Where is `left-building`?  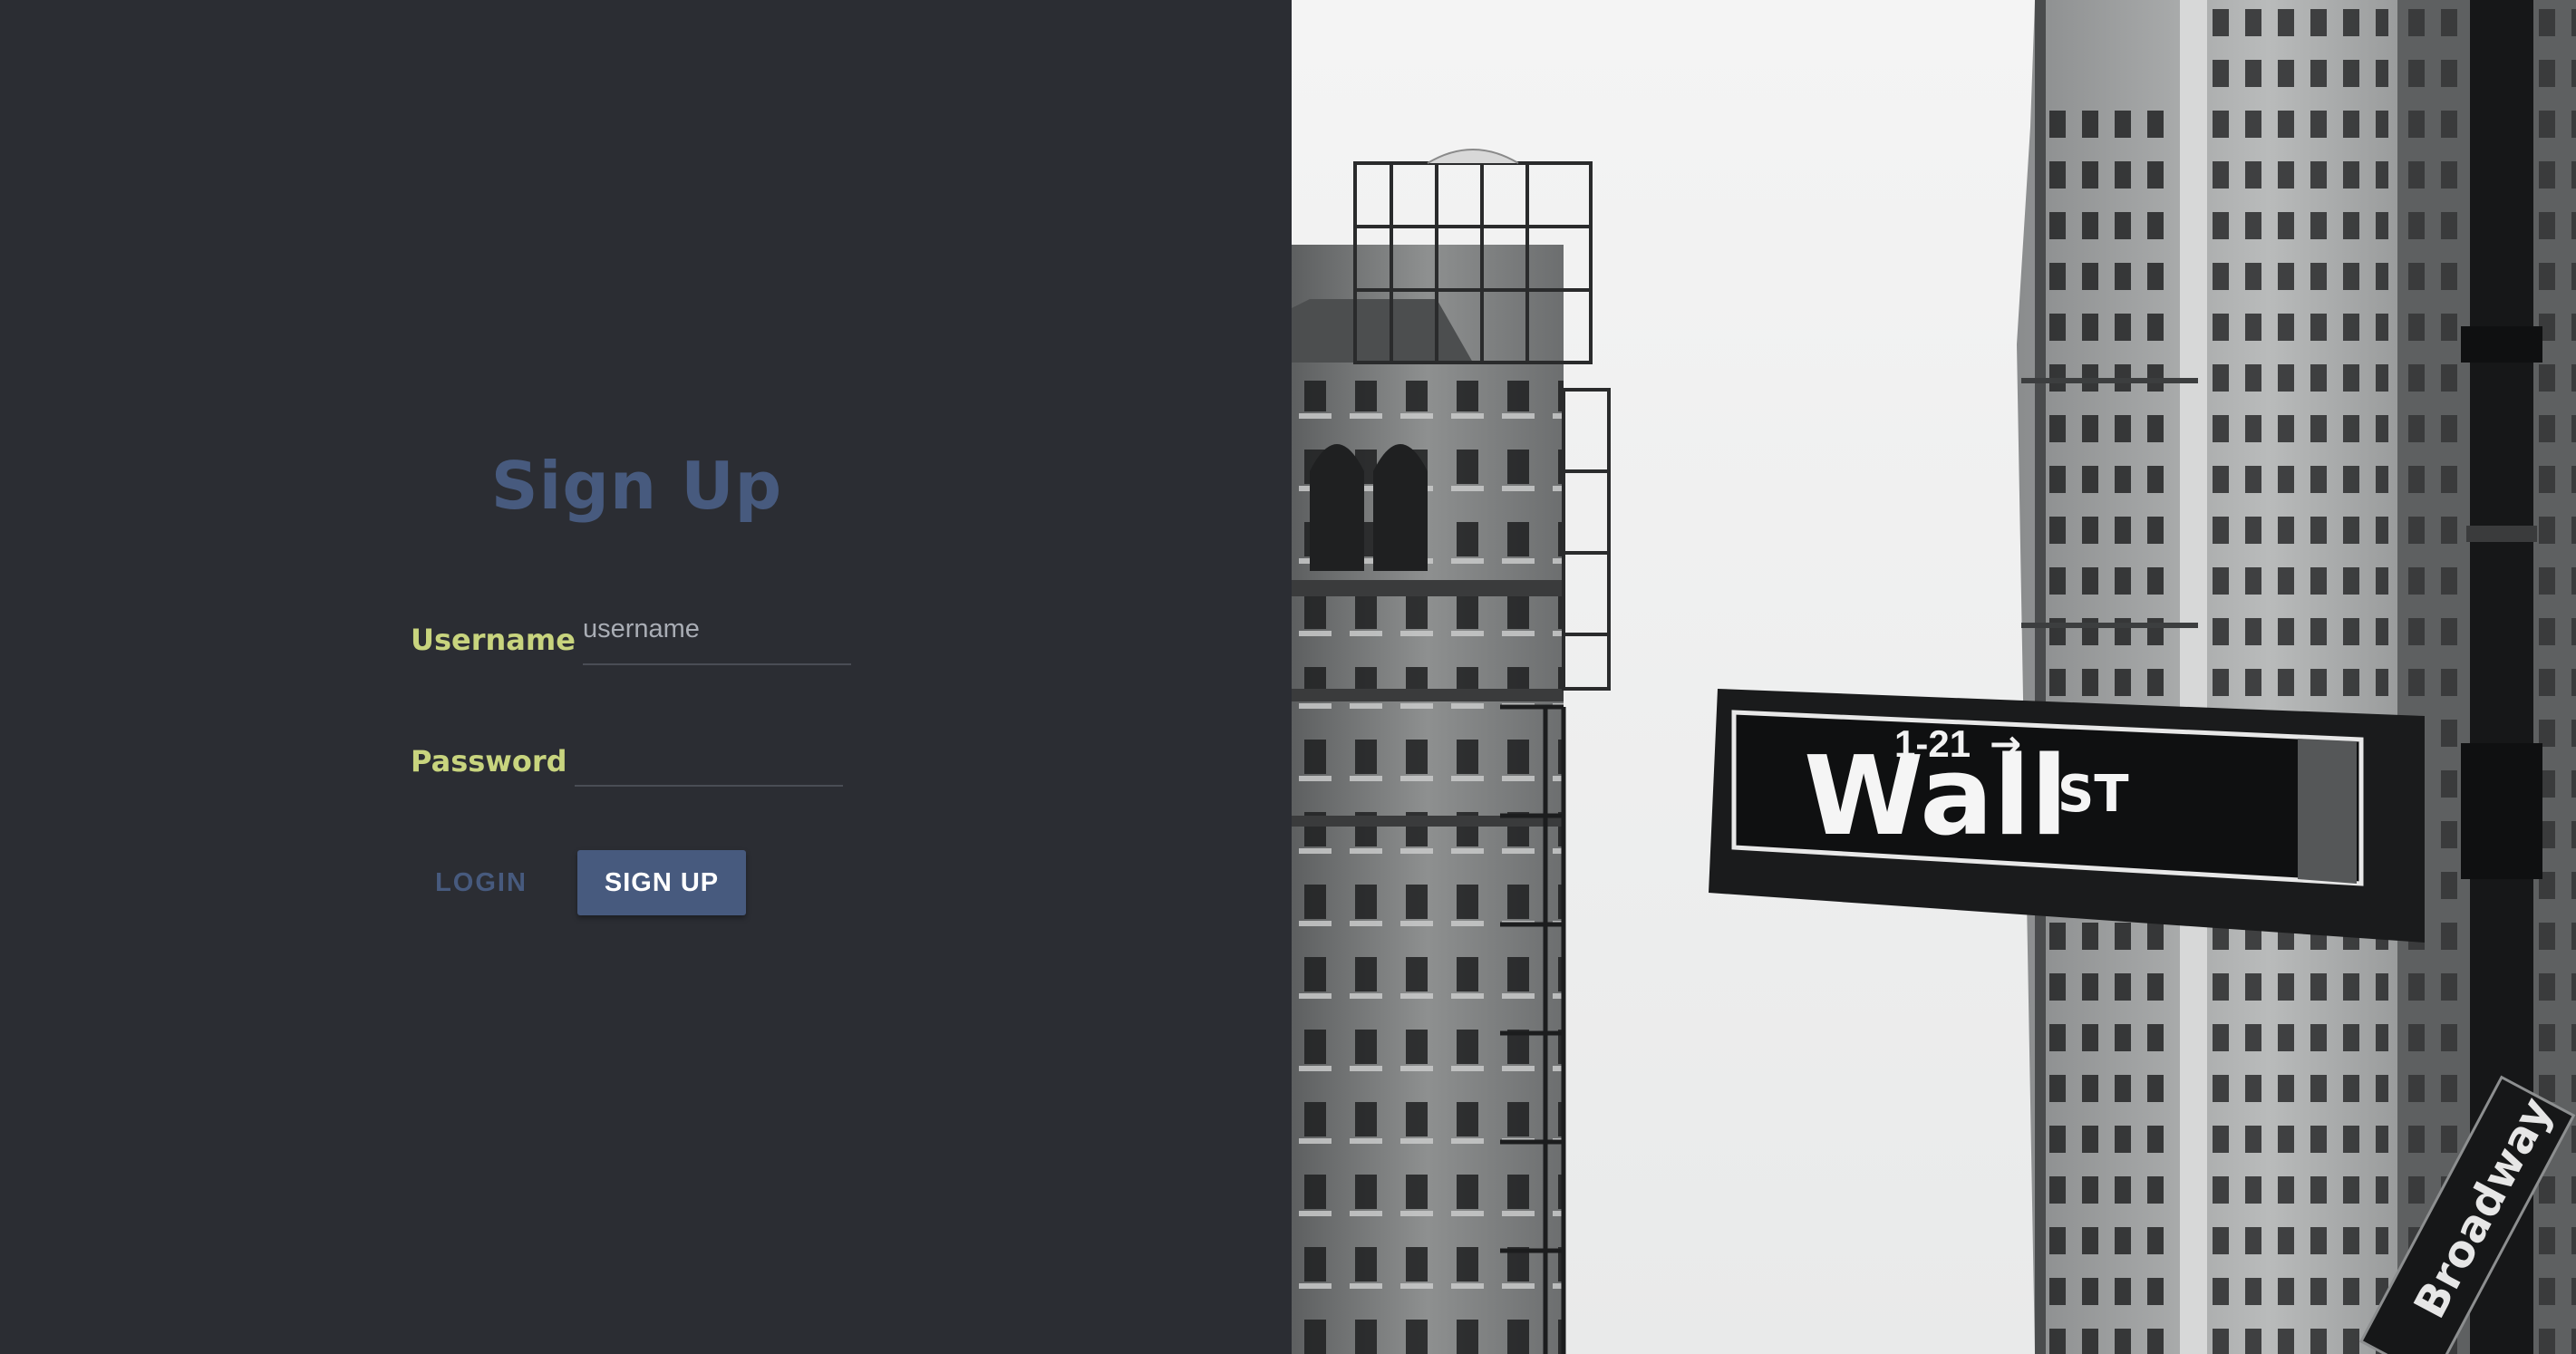
left-building is located at coordinates (1451, 751).